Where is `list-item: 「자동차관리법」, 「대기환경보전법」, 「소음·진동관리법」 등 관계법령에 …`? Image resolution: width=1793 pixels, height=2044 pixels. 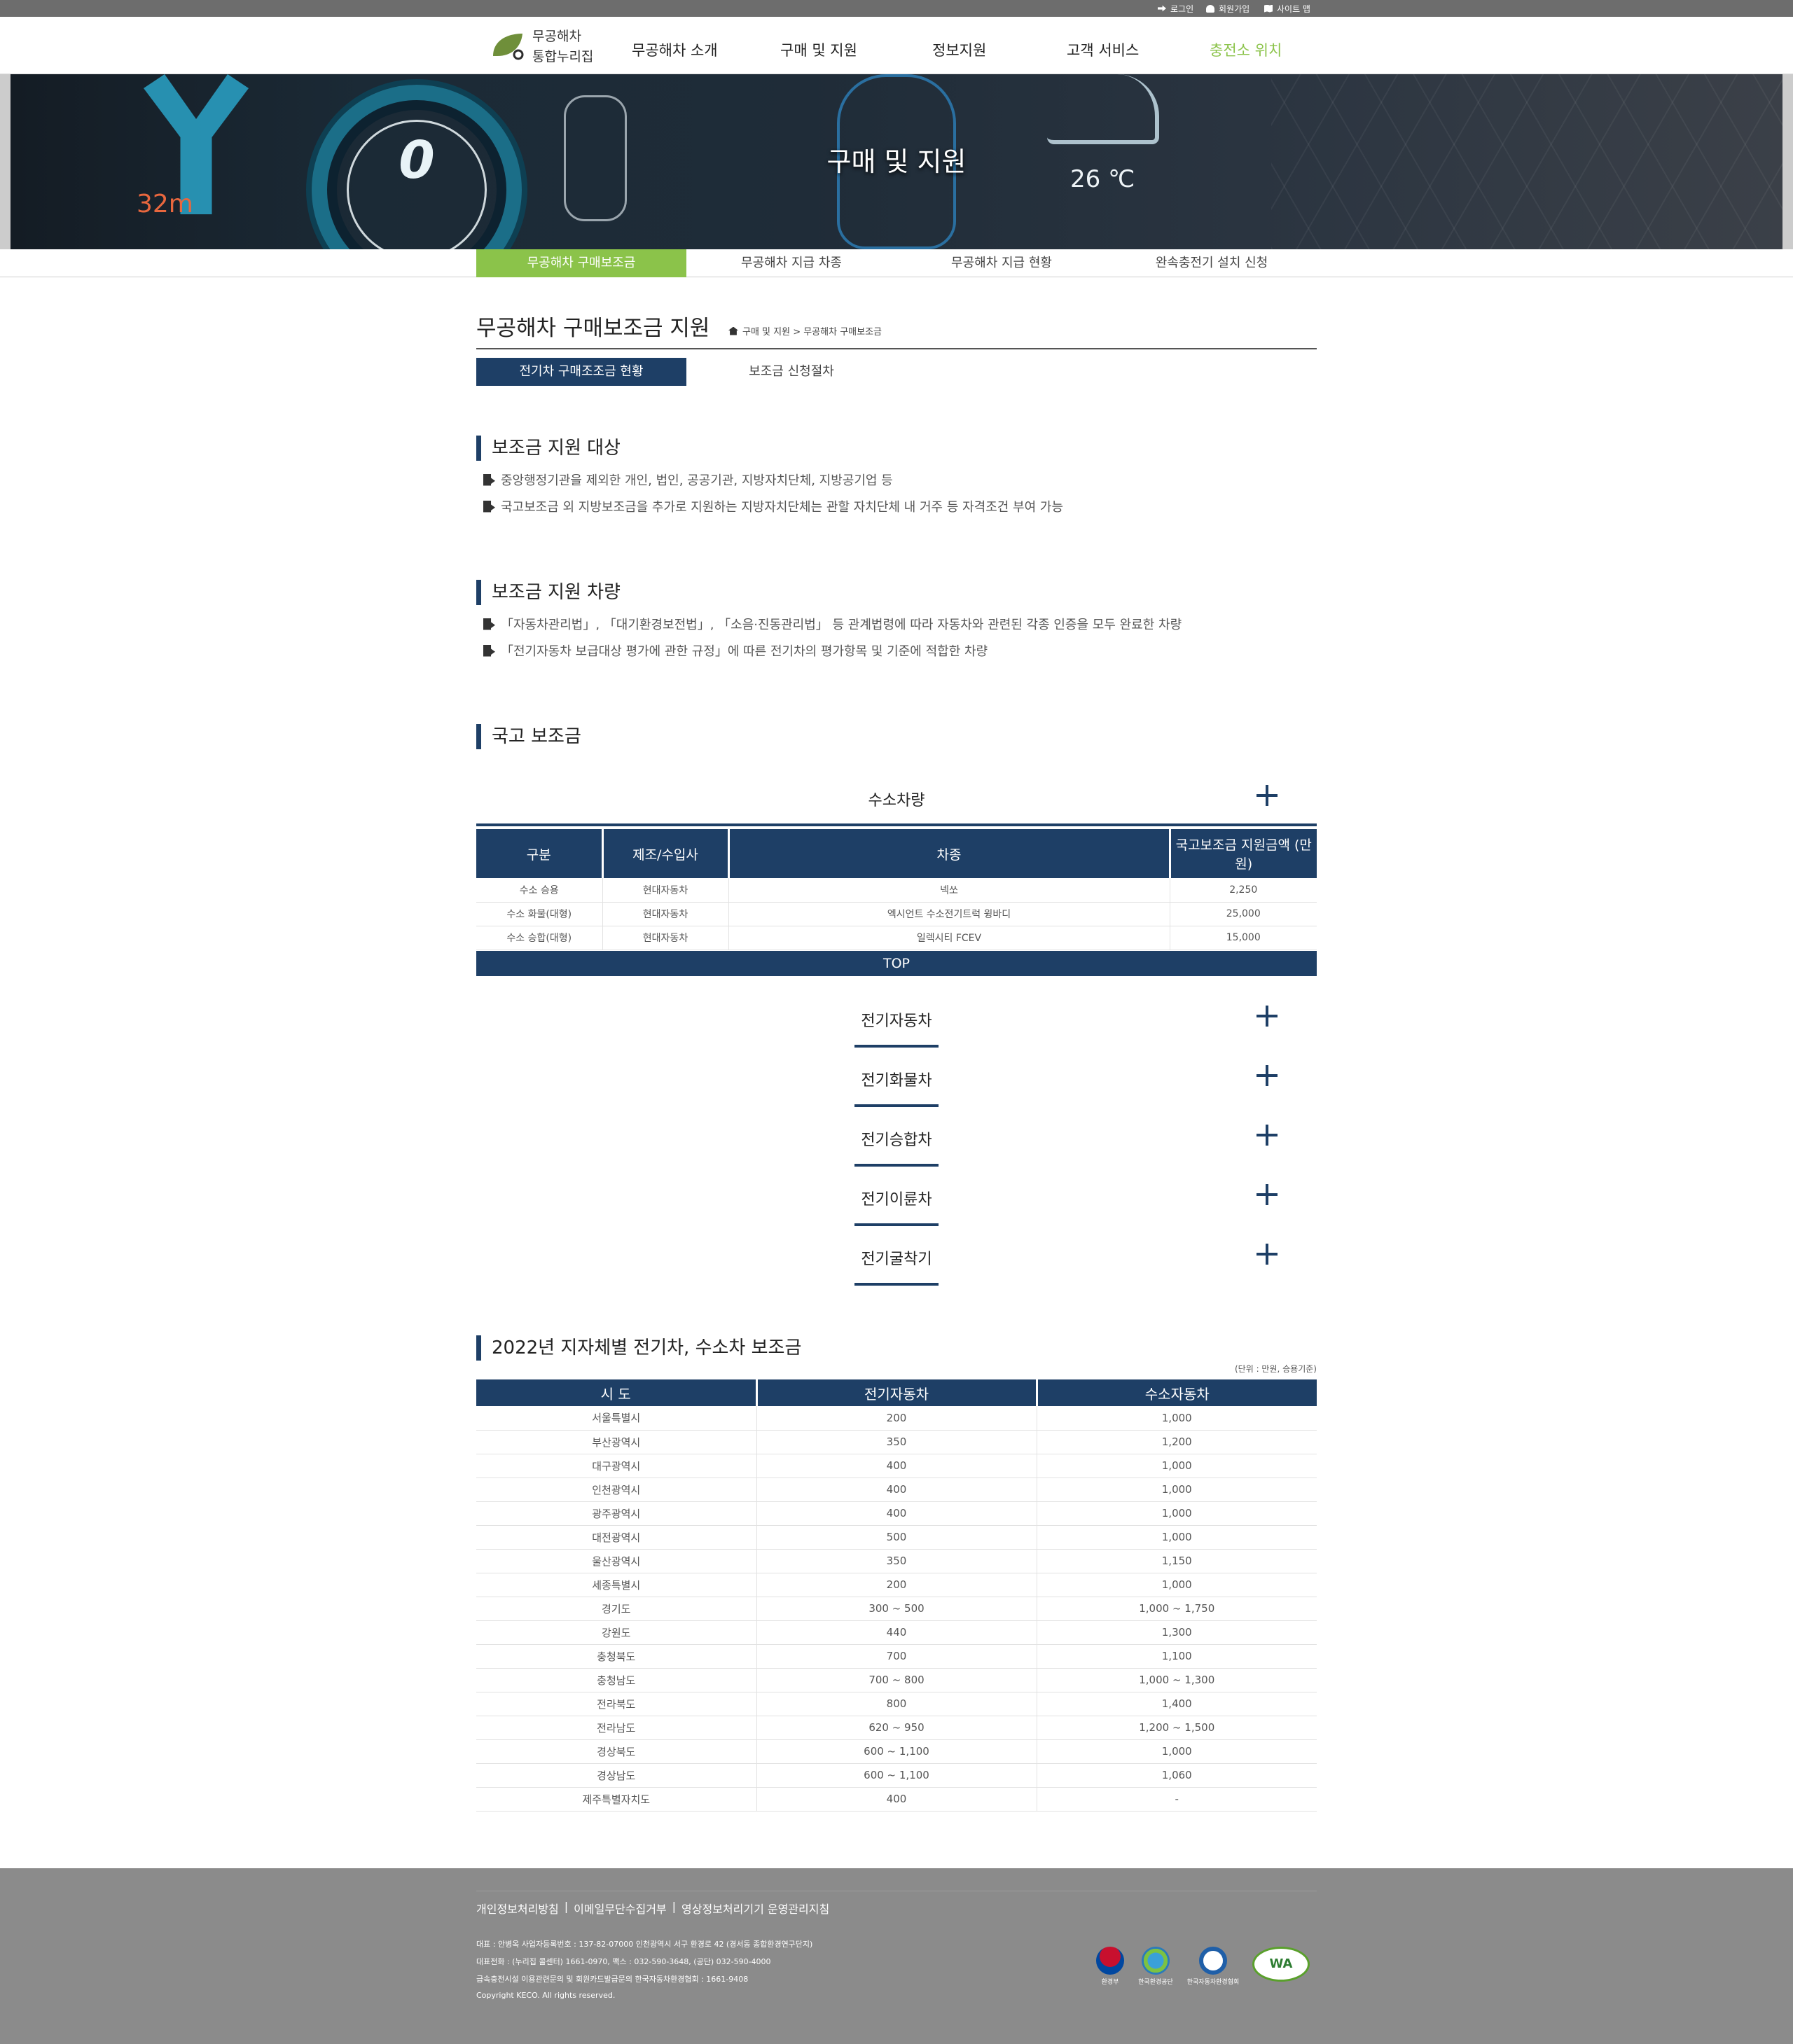
list-item: 「자동차관리법」, 「대기환경보전법」, 「소음·진동관리법」 등 관계법령에 … is located at coordinates (833, 624).